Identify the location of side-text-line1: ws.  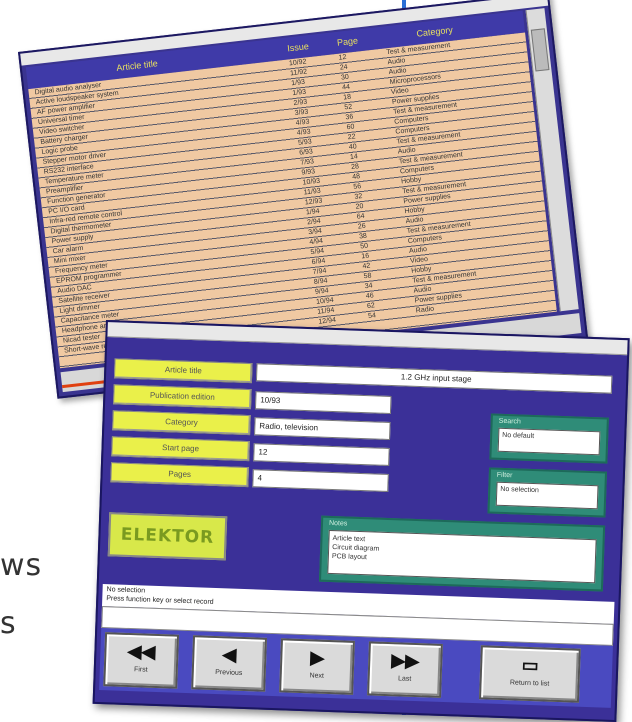
(21, 565).